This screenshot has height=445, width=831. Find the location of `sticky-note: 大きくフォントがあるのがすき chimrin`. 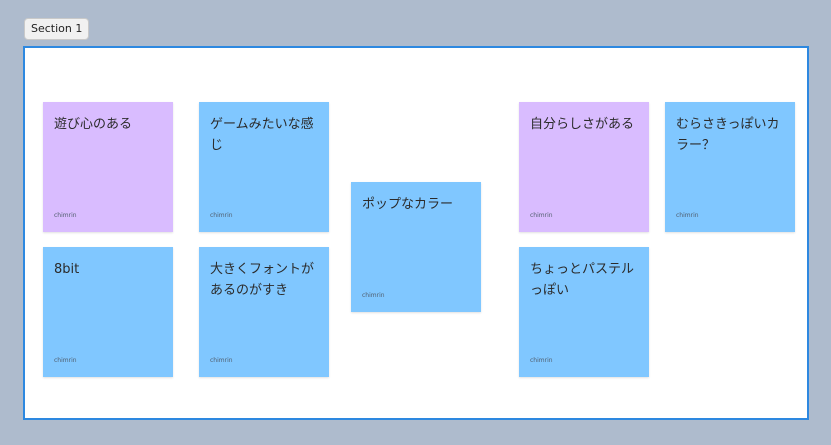

sticky-note: 大きくフォントがあるのがすき chimrin is located at coordinates (264, 312).